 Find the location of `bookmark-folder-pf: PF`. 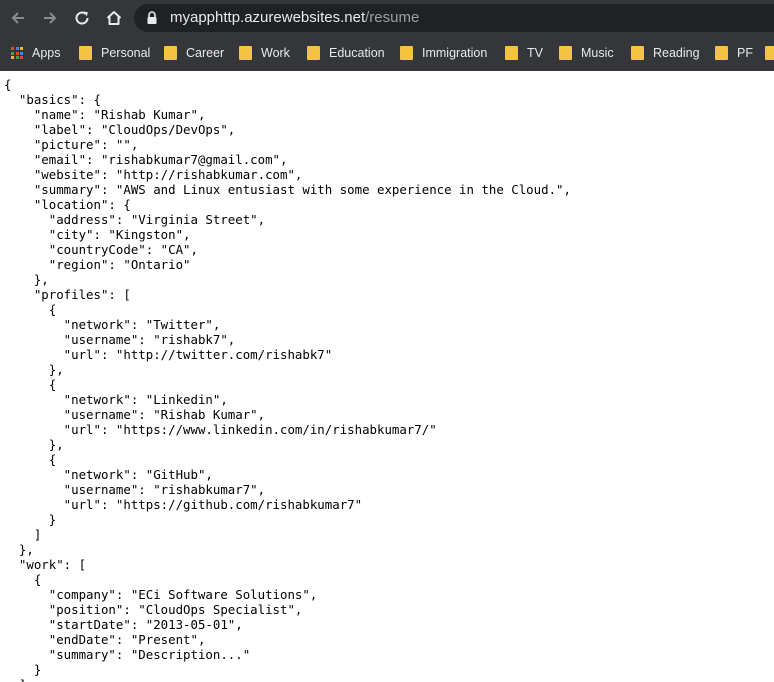

bookmark-folder-pf: PF is located at coordinates (734, 53).